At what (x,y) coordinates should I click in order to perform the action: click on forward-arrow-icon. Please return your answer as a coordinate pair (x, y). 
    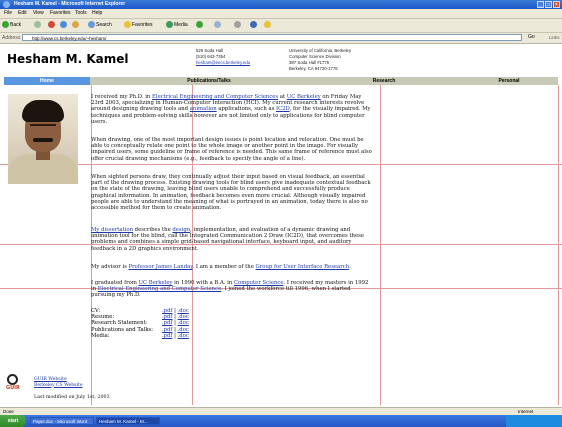
    Looking at the image, I should click on (37, 25).